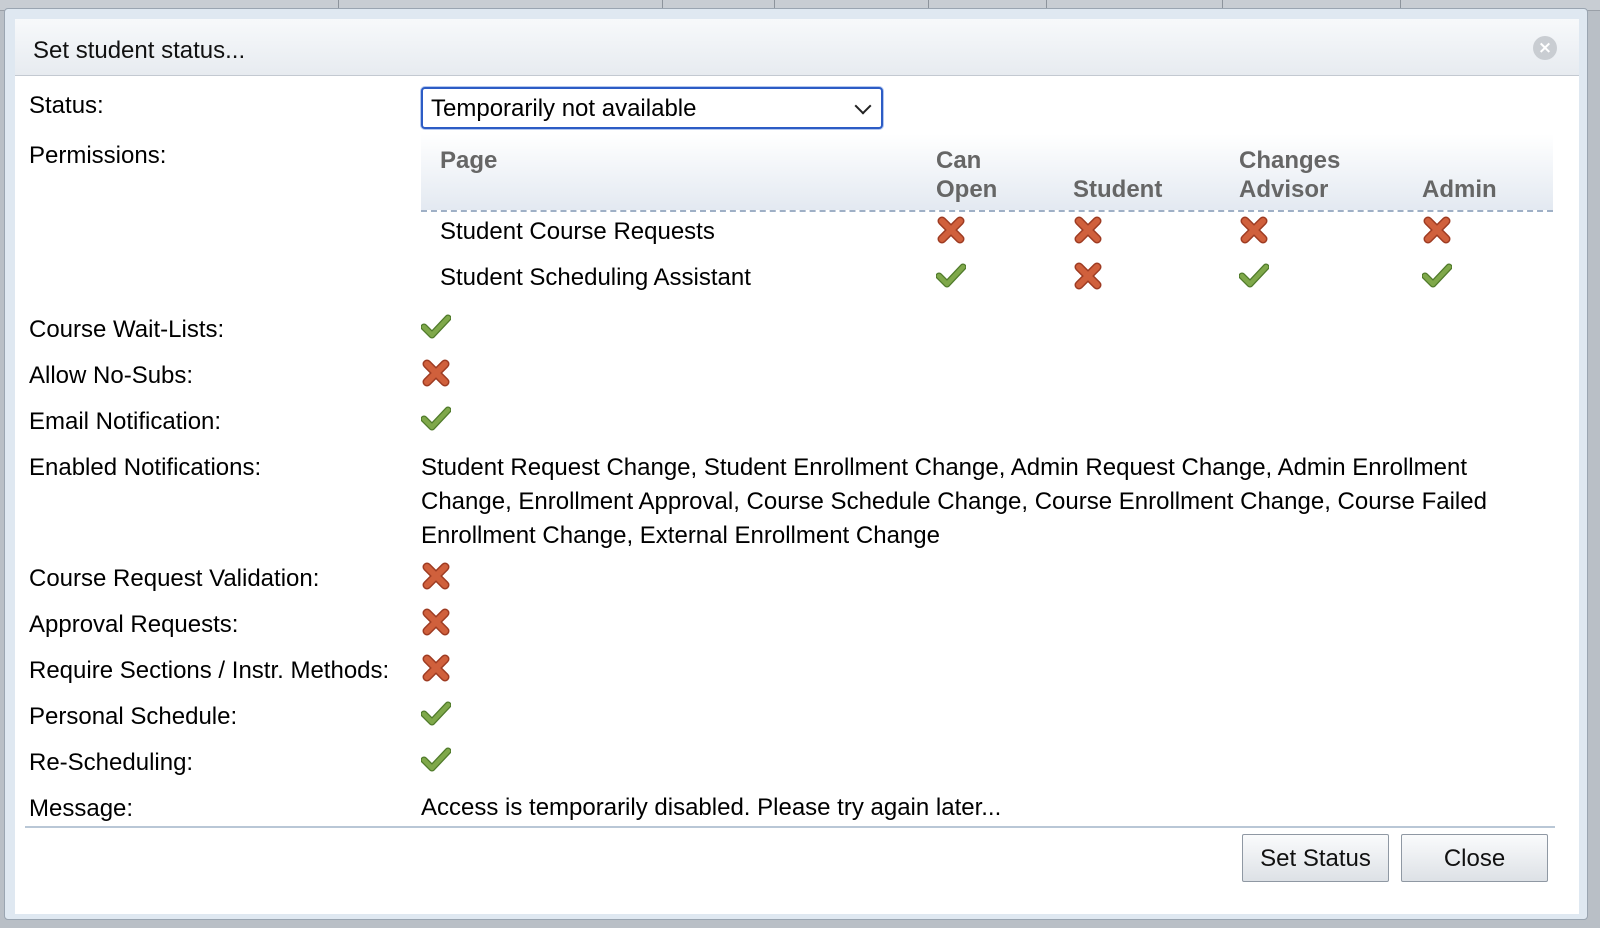 This screenshot has width=1600, height=928. What do you see at coordinates (1437, 230) in the screenshot?
I see `permission-row-0-admin-icon` at bounding box center [1437, 230].